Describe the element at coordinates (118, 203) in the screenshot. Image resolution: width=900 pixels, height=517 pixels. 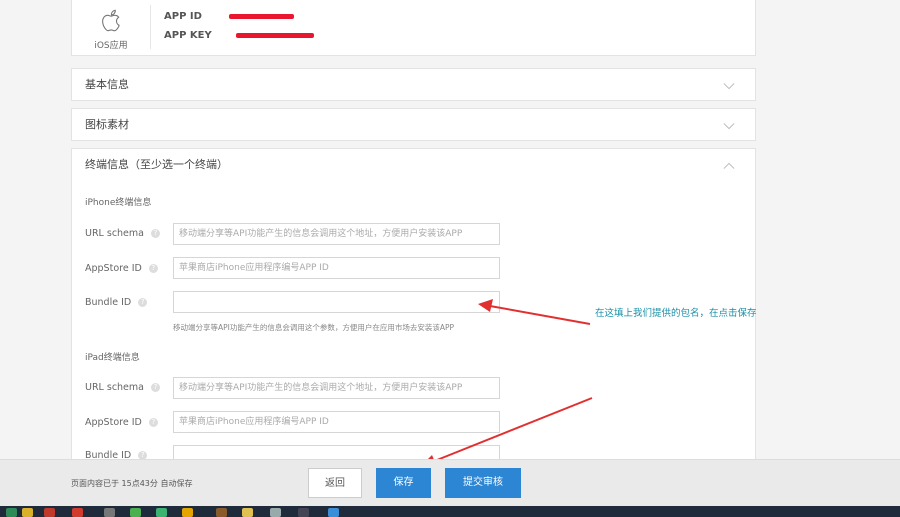
I see `iphone-section-title: iPhone终端信息` at that location.